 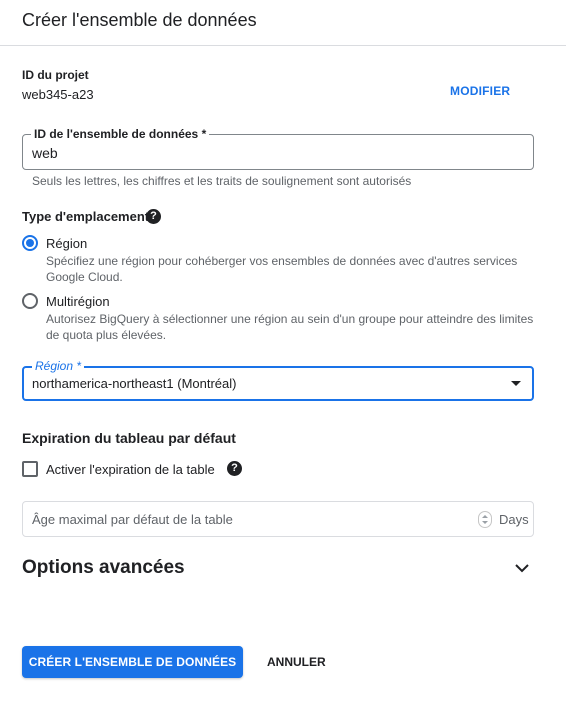 I want to click on region-select-label: Région *, so click(x=58, y=366).